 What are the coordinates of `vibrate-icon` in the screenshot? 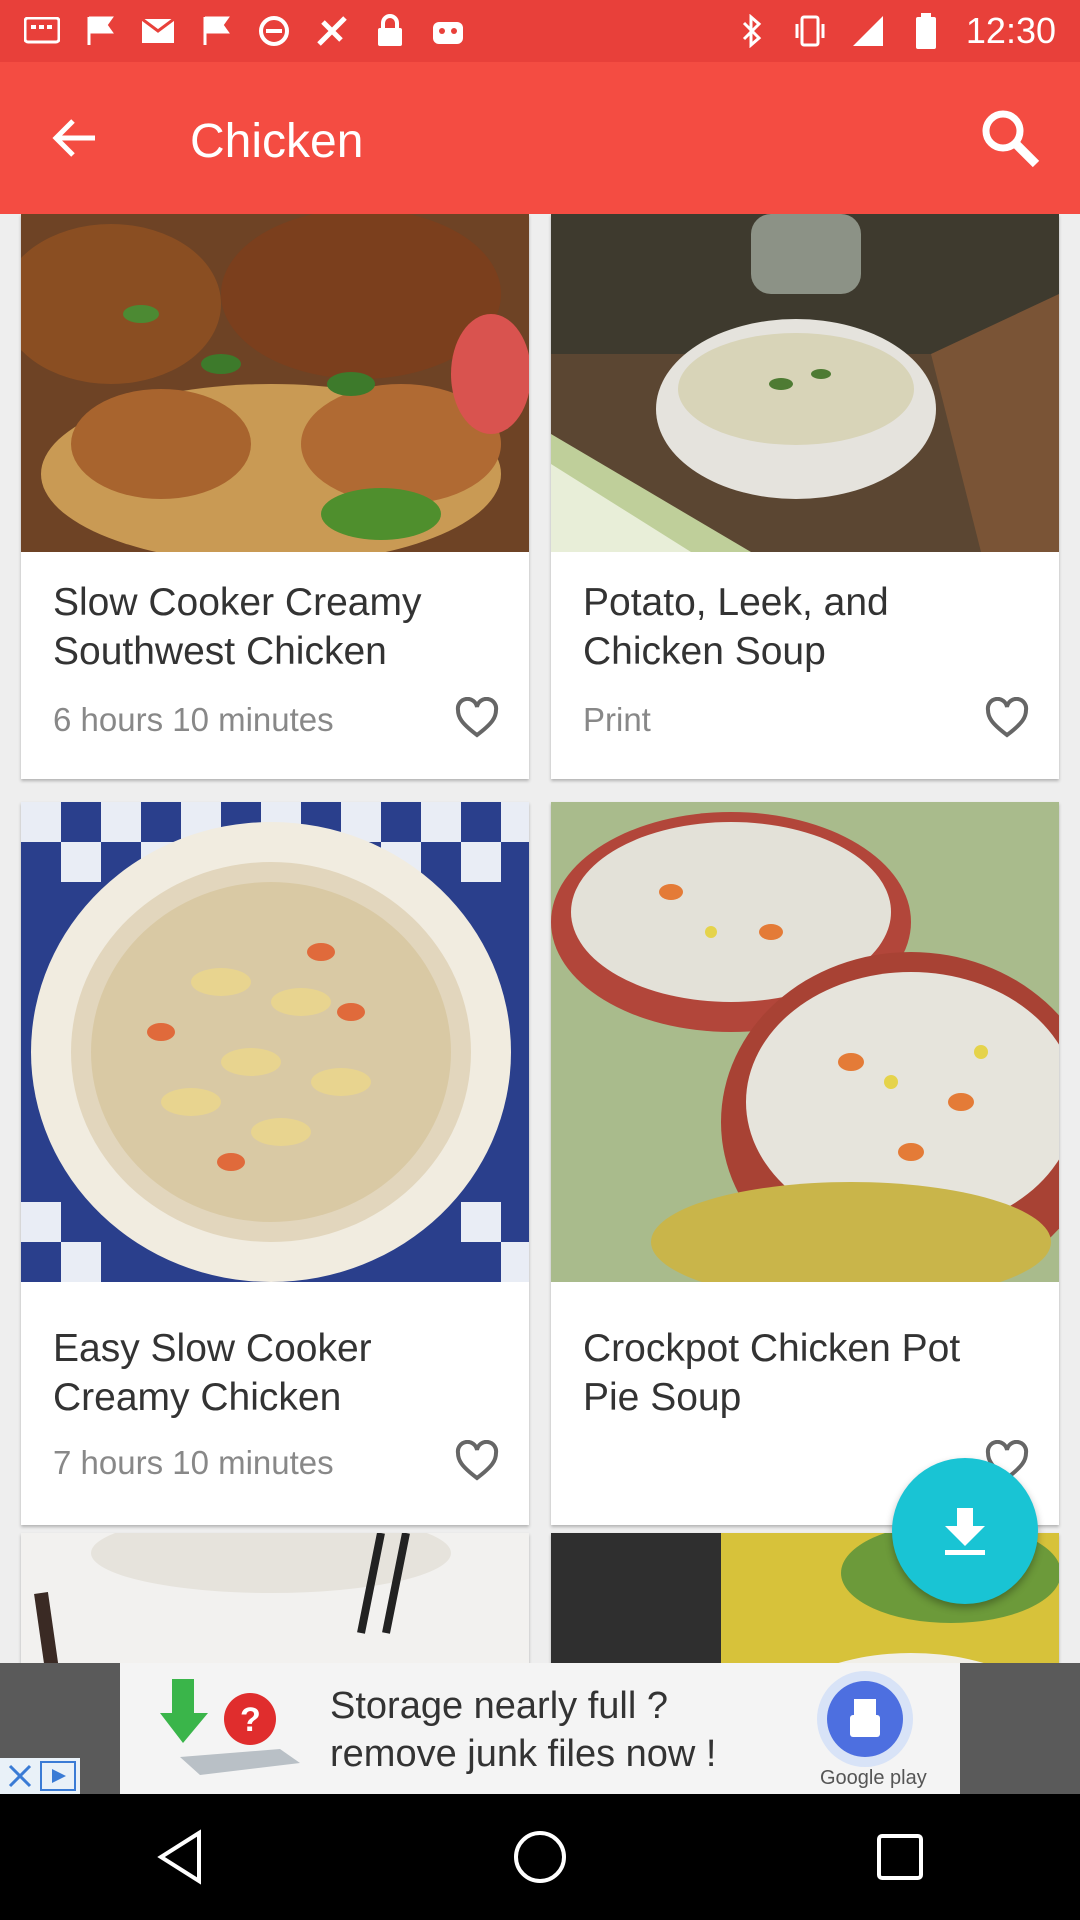 It's located at (810, 31).